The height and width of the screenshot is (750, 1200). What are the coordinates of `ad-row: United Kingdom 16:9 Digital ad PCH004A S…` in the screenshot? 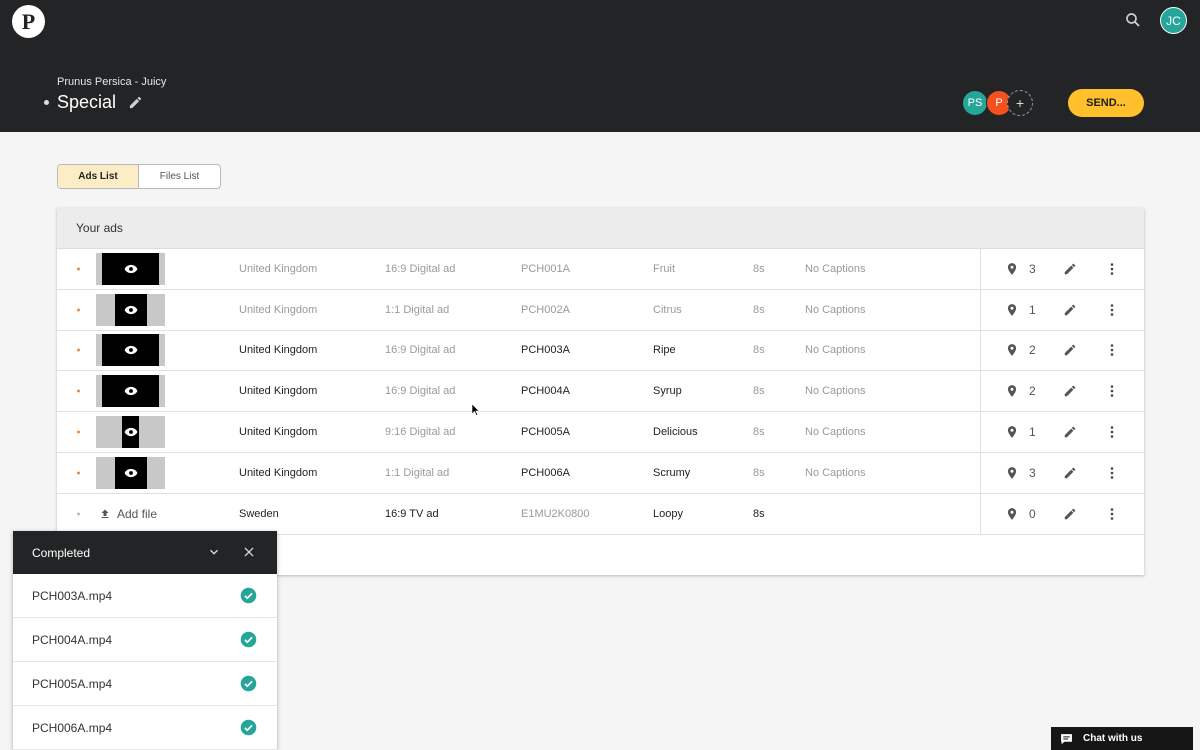 It's located at (600, 392).